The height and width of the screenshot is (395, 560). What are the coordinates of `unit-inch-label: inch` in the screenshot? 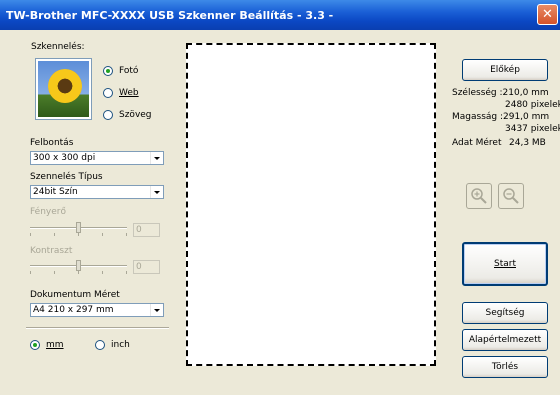 It's located at (120, 345).